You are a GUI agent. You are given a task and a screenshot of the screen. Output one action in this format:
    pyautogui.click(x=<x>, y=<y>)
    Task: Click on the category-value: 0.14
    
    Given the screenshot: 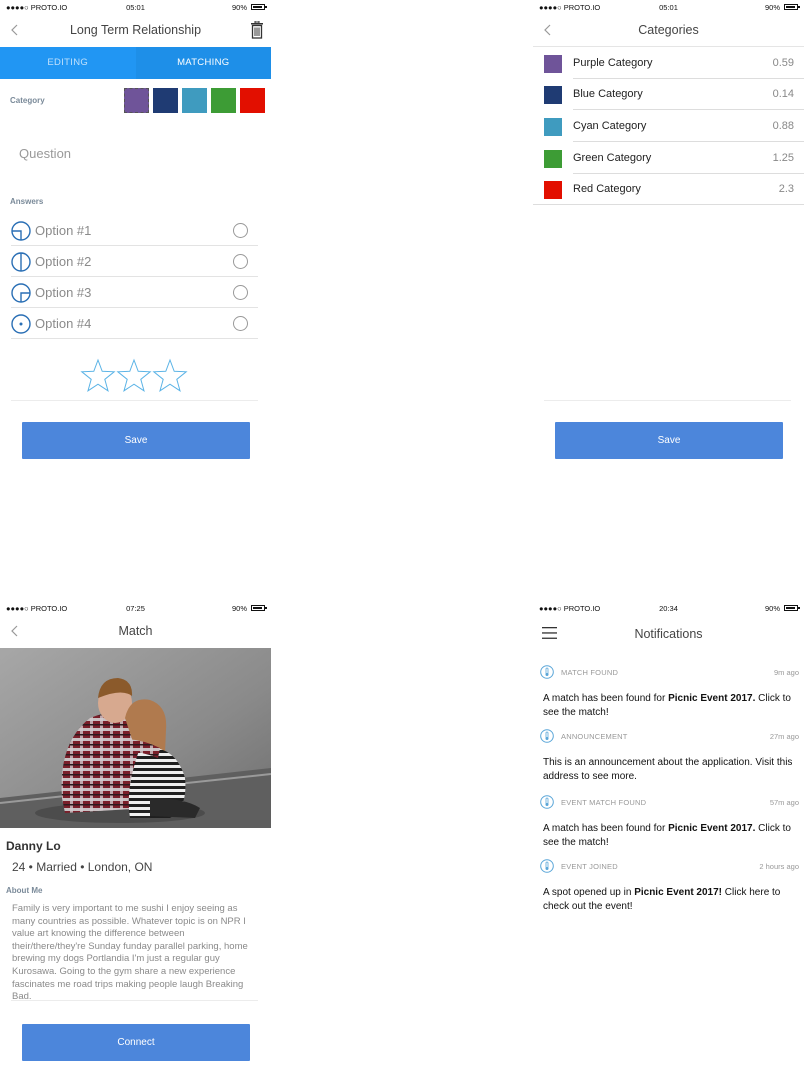 What is the action you would take?
    pyautogui.click(x=783, y=94)
    